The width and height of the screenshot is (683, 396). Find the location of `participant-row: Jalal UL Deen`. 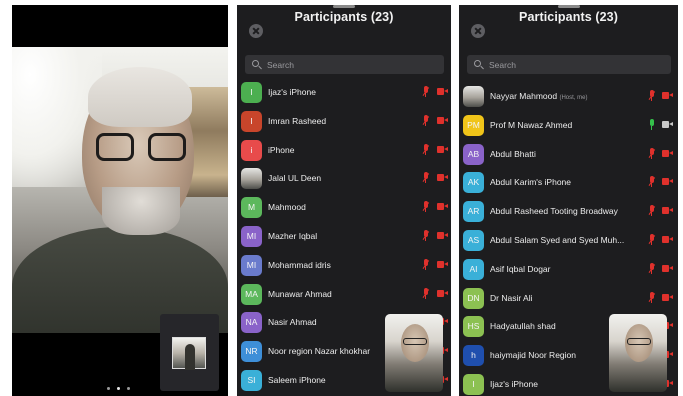

participant-row: Jalal UL Deen is located at coordinates (344, 178).